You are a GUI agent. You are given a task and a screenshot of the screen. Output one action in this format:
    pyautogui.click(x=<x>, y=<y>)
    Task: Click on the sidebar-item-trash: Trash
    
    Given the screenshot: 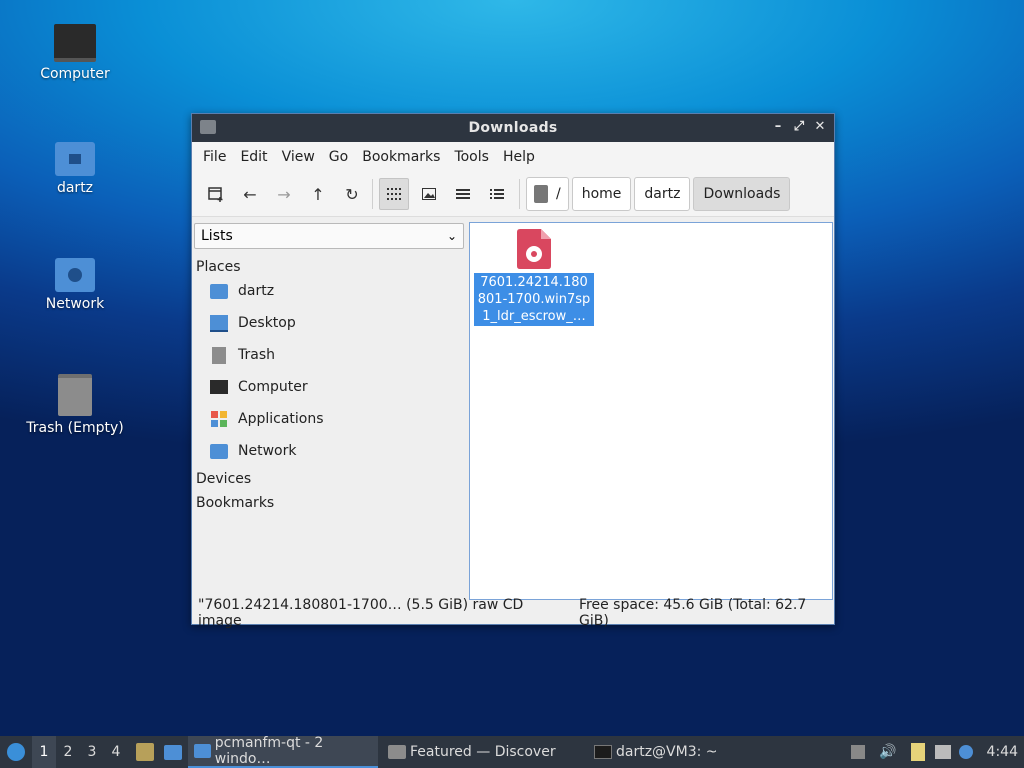 What is the action you would take?
    pyautogui.click(x=329, y=355)
    